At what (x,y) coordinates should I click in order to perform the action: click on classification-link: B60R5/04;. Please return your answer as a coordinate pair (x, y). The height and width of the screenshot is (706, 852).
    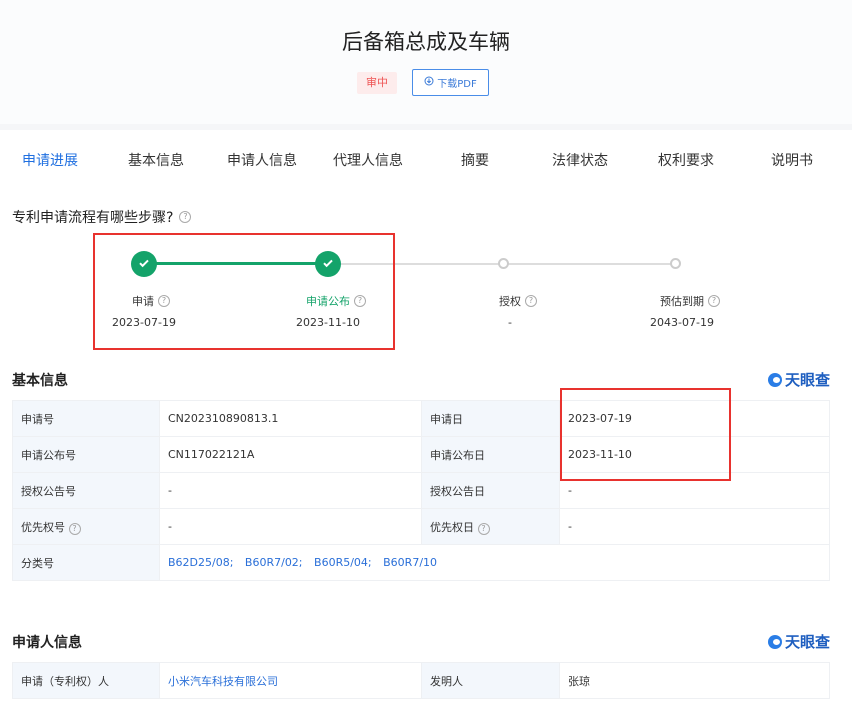
    Looking at the image, I should click on (343, 562).